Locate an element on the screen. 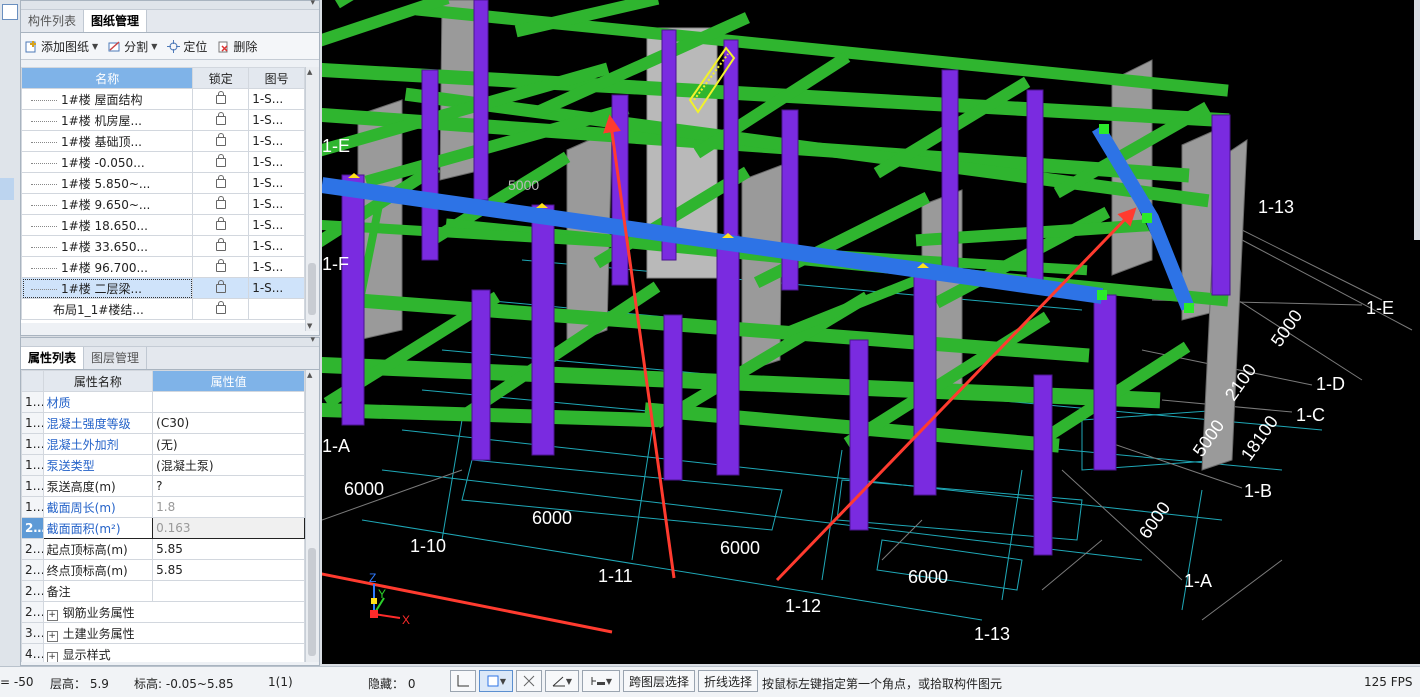  drawing-name-cell: 1#楼 屋面结构 is located at coordinates (107, 99).